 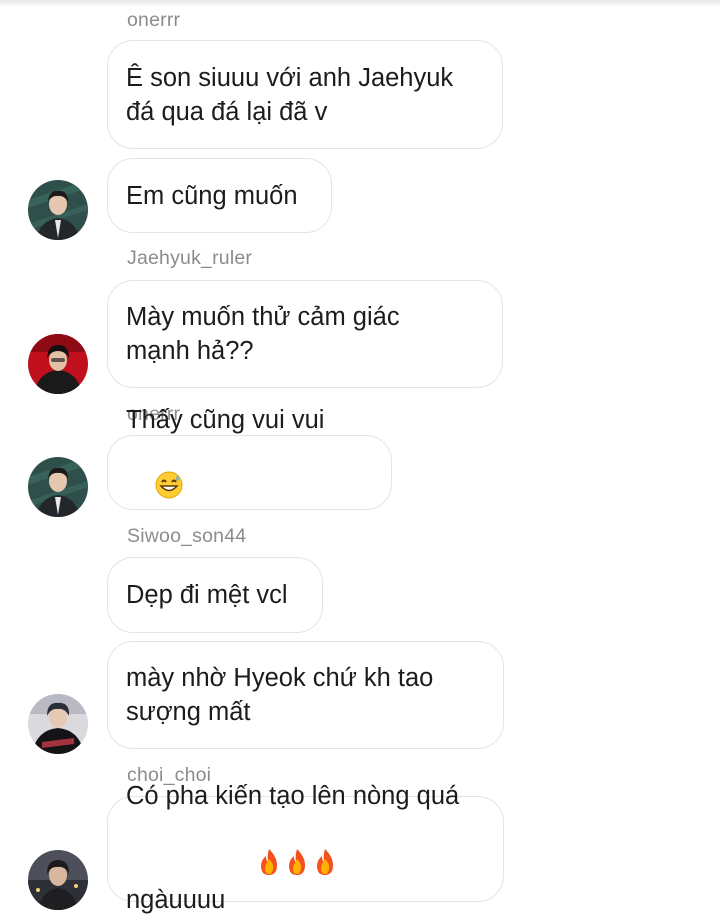 I want to click on message-text: Thấy cũng vui vui, so click(x=249, y=472).